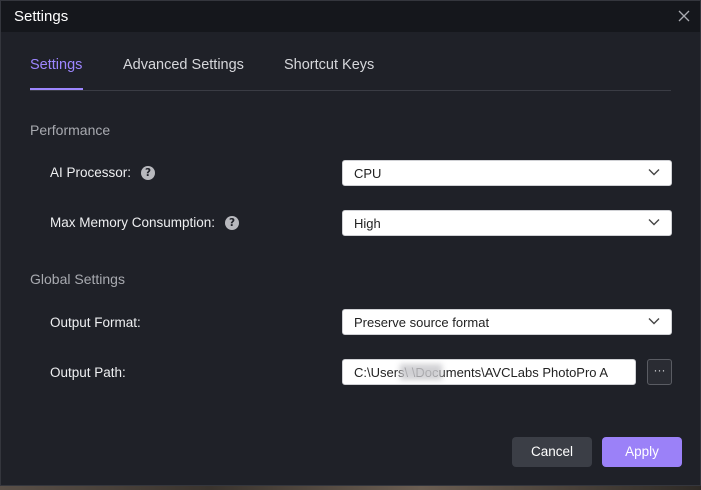 This screenshot has height=490, width=701. What do you see at coordinates (642, 452) in the screenshot?
I see `apply-button: Apply` at bounding box center [642, 452].